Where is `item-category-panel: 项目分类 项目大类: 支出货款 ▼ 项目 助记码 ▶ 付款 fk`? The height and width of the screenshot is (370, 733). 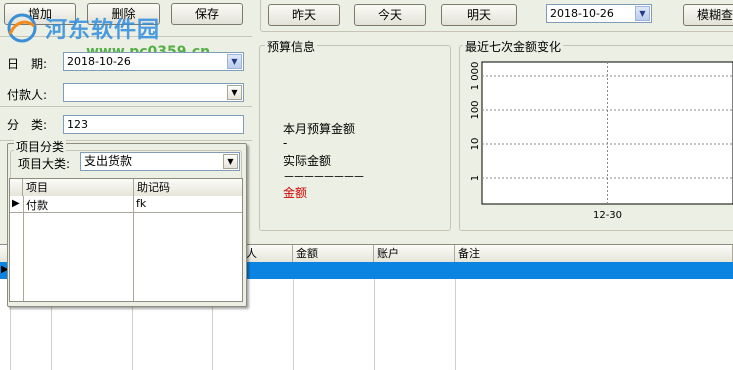
item-category-panel: 项目分类 项目大类: 支出货款 ▼ 项目 助记码 ▶ 付款 fk is located at coordinates (127, 222).